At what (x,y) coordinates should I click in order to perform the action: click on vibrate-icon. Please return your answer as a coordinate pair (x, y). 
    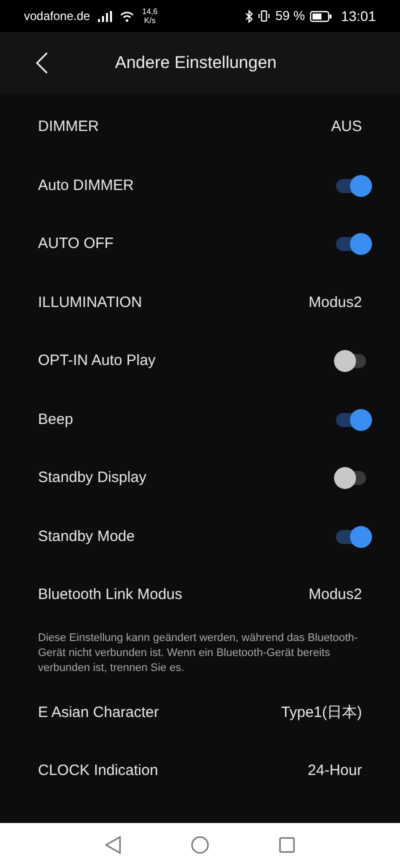
    Looking at the image, I should click on (264, 16).